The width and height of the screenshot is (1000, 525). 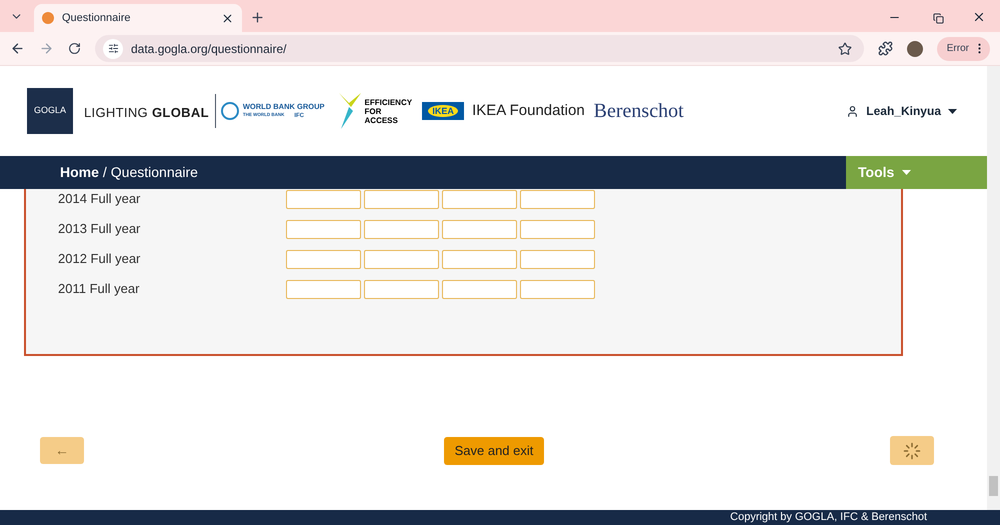 What do you see at coordinates (227, 18) in the screenshot?
I see `close-tab-icon` at bounding box center [227, 18].